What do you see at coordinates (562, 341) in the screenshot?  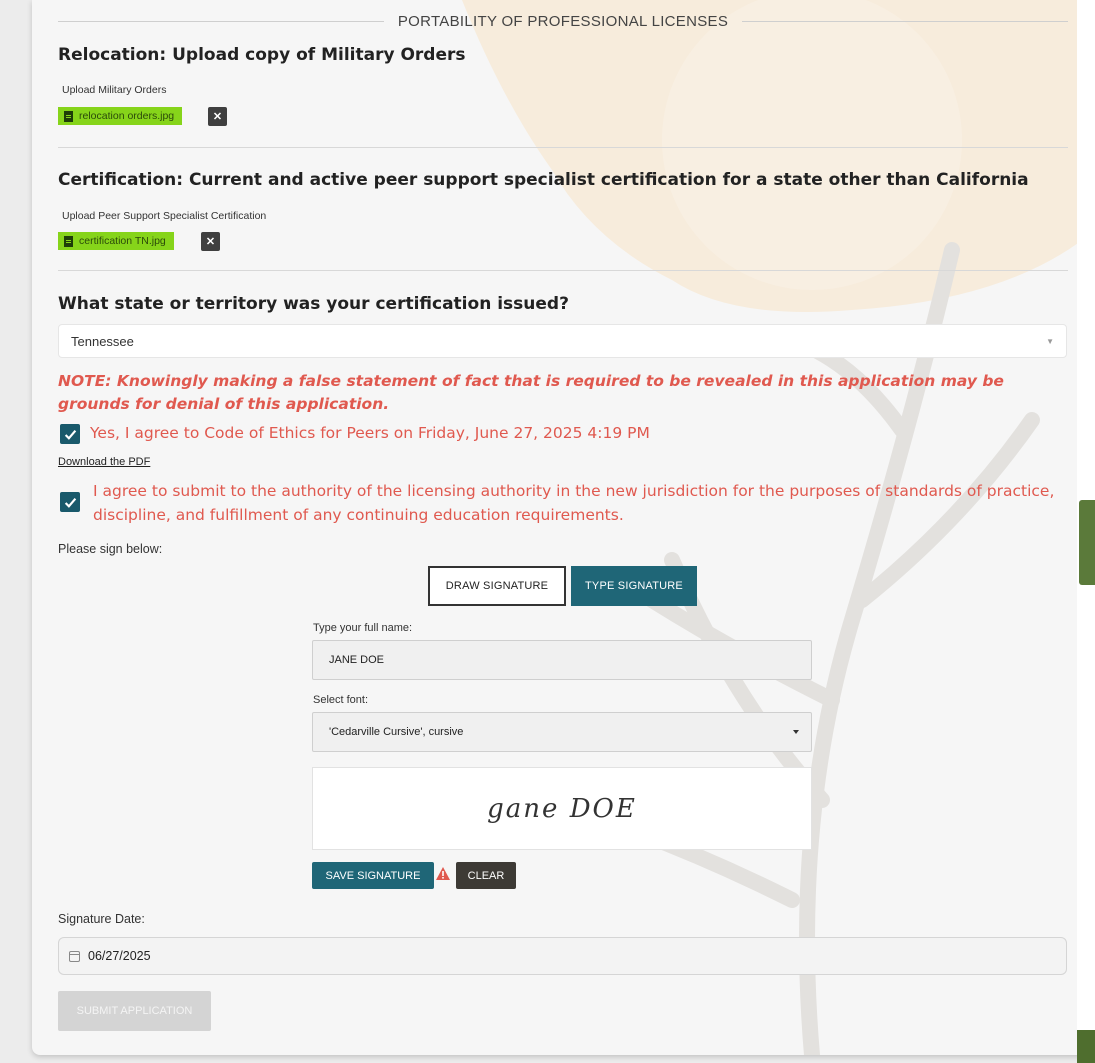 I see `state-select: Tennessee ▼` at bounding box center [562, 341].